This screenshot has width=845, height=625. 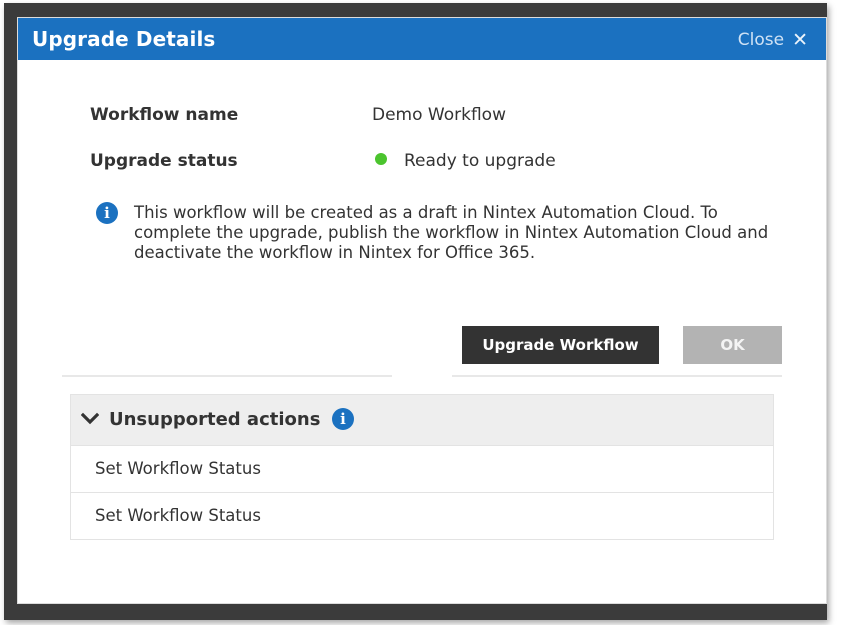 What do you see at coordinates (480, 161) in the screenshot?
I see `upgrade-status-value: Ready to upgrade` at bounding box center [480, 161].